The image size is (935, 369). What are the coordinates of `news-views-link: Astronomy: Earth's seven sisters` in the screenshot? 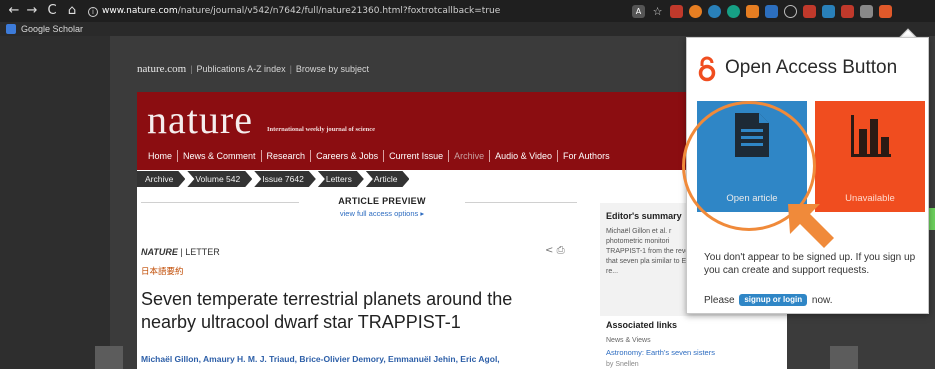 It's located at (660, 352).